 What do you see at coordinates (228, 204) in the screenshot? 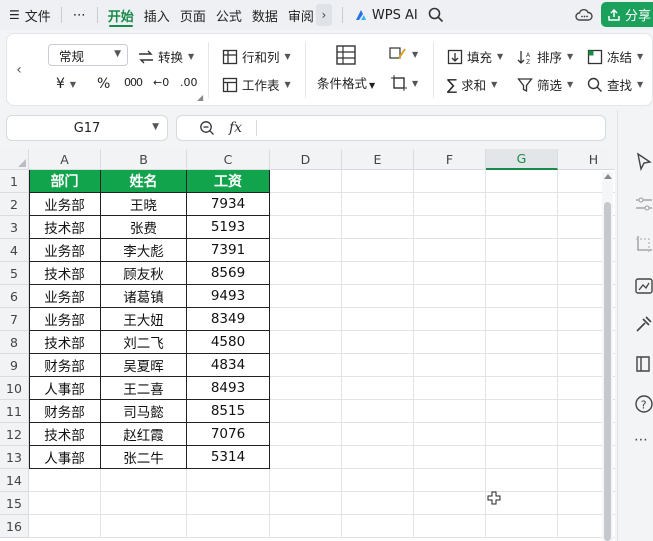
I see `table-cell: 7934` at bounding box center [228, 204].